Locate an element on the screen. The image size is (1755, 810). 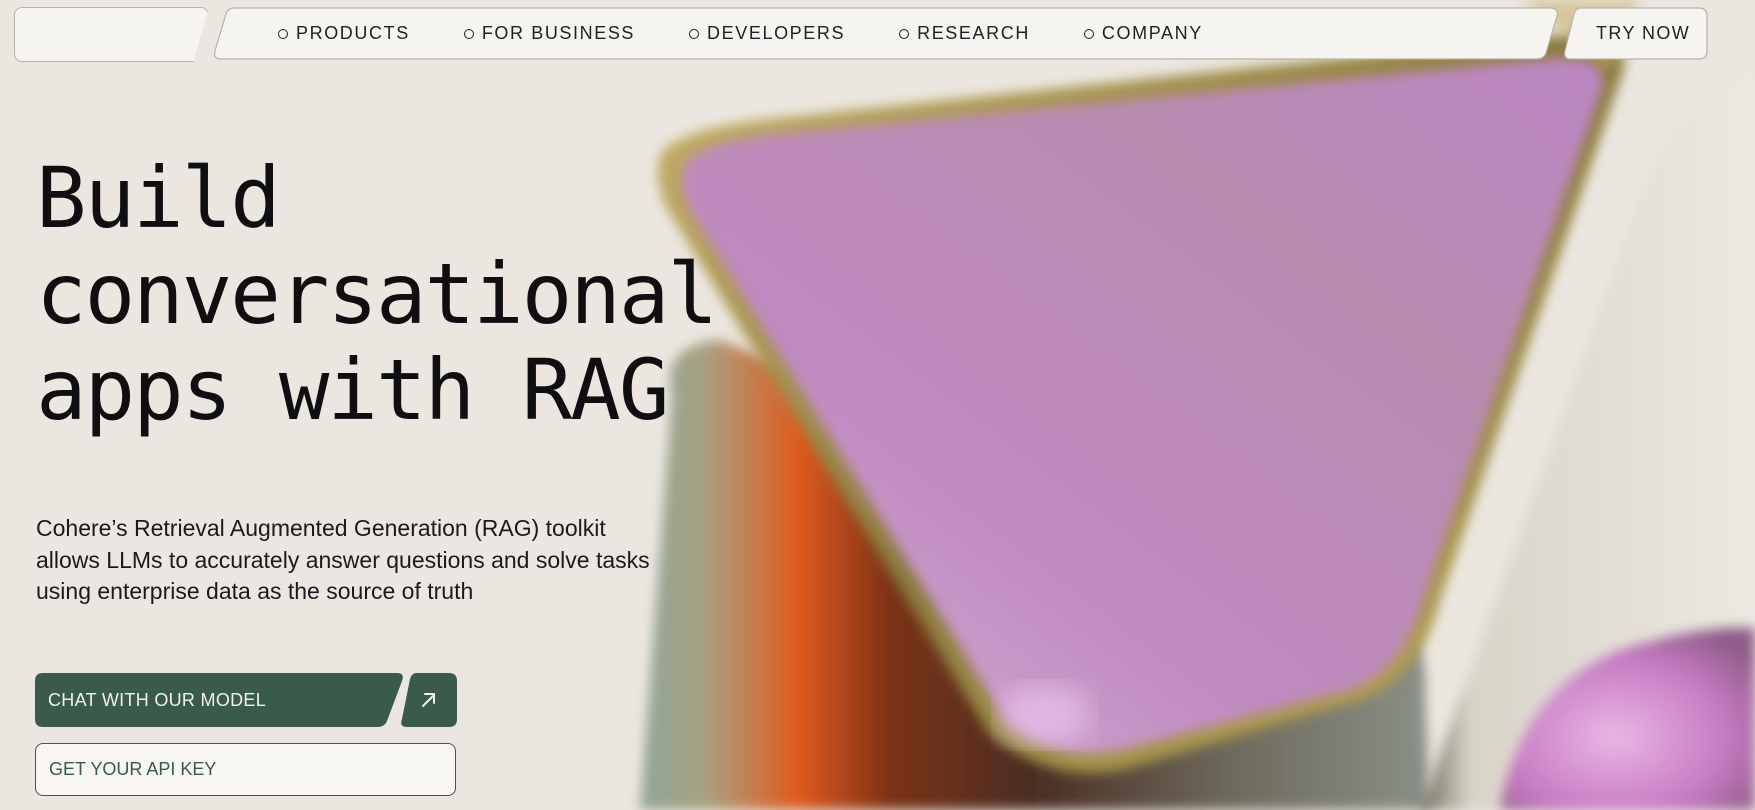
get-api-key-button: GET YOUR API KEY is located at coordinates (245, 769).